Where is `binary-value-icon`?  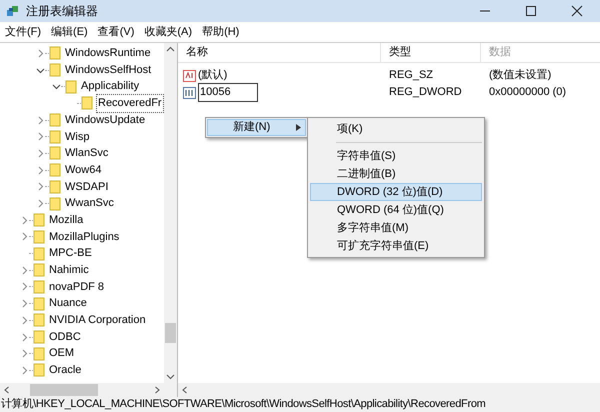
binary-value-icon is located at coordinates (189, 92).